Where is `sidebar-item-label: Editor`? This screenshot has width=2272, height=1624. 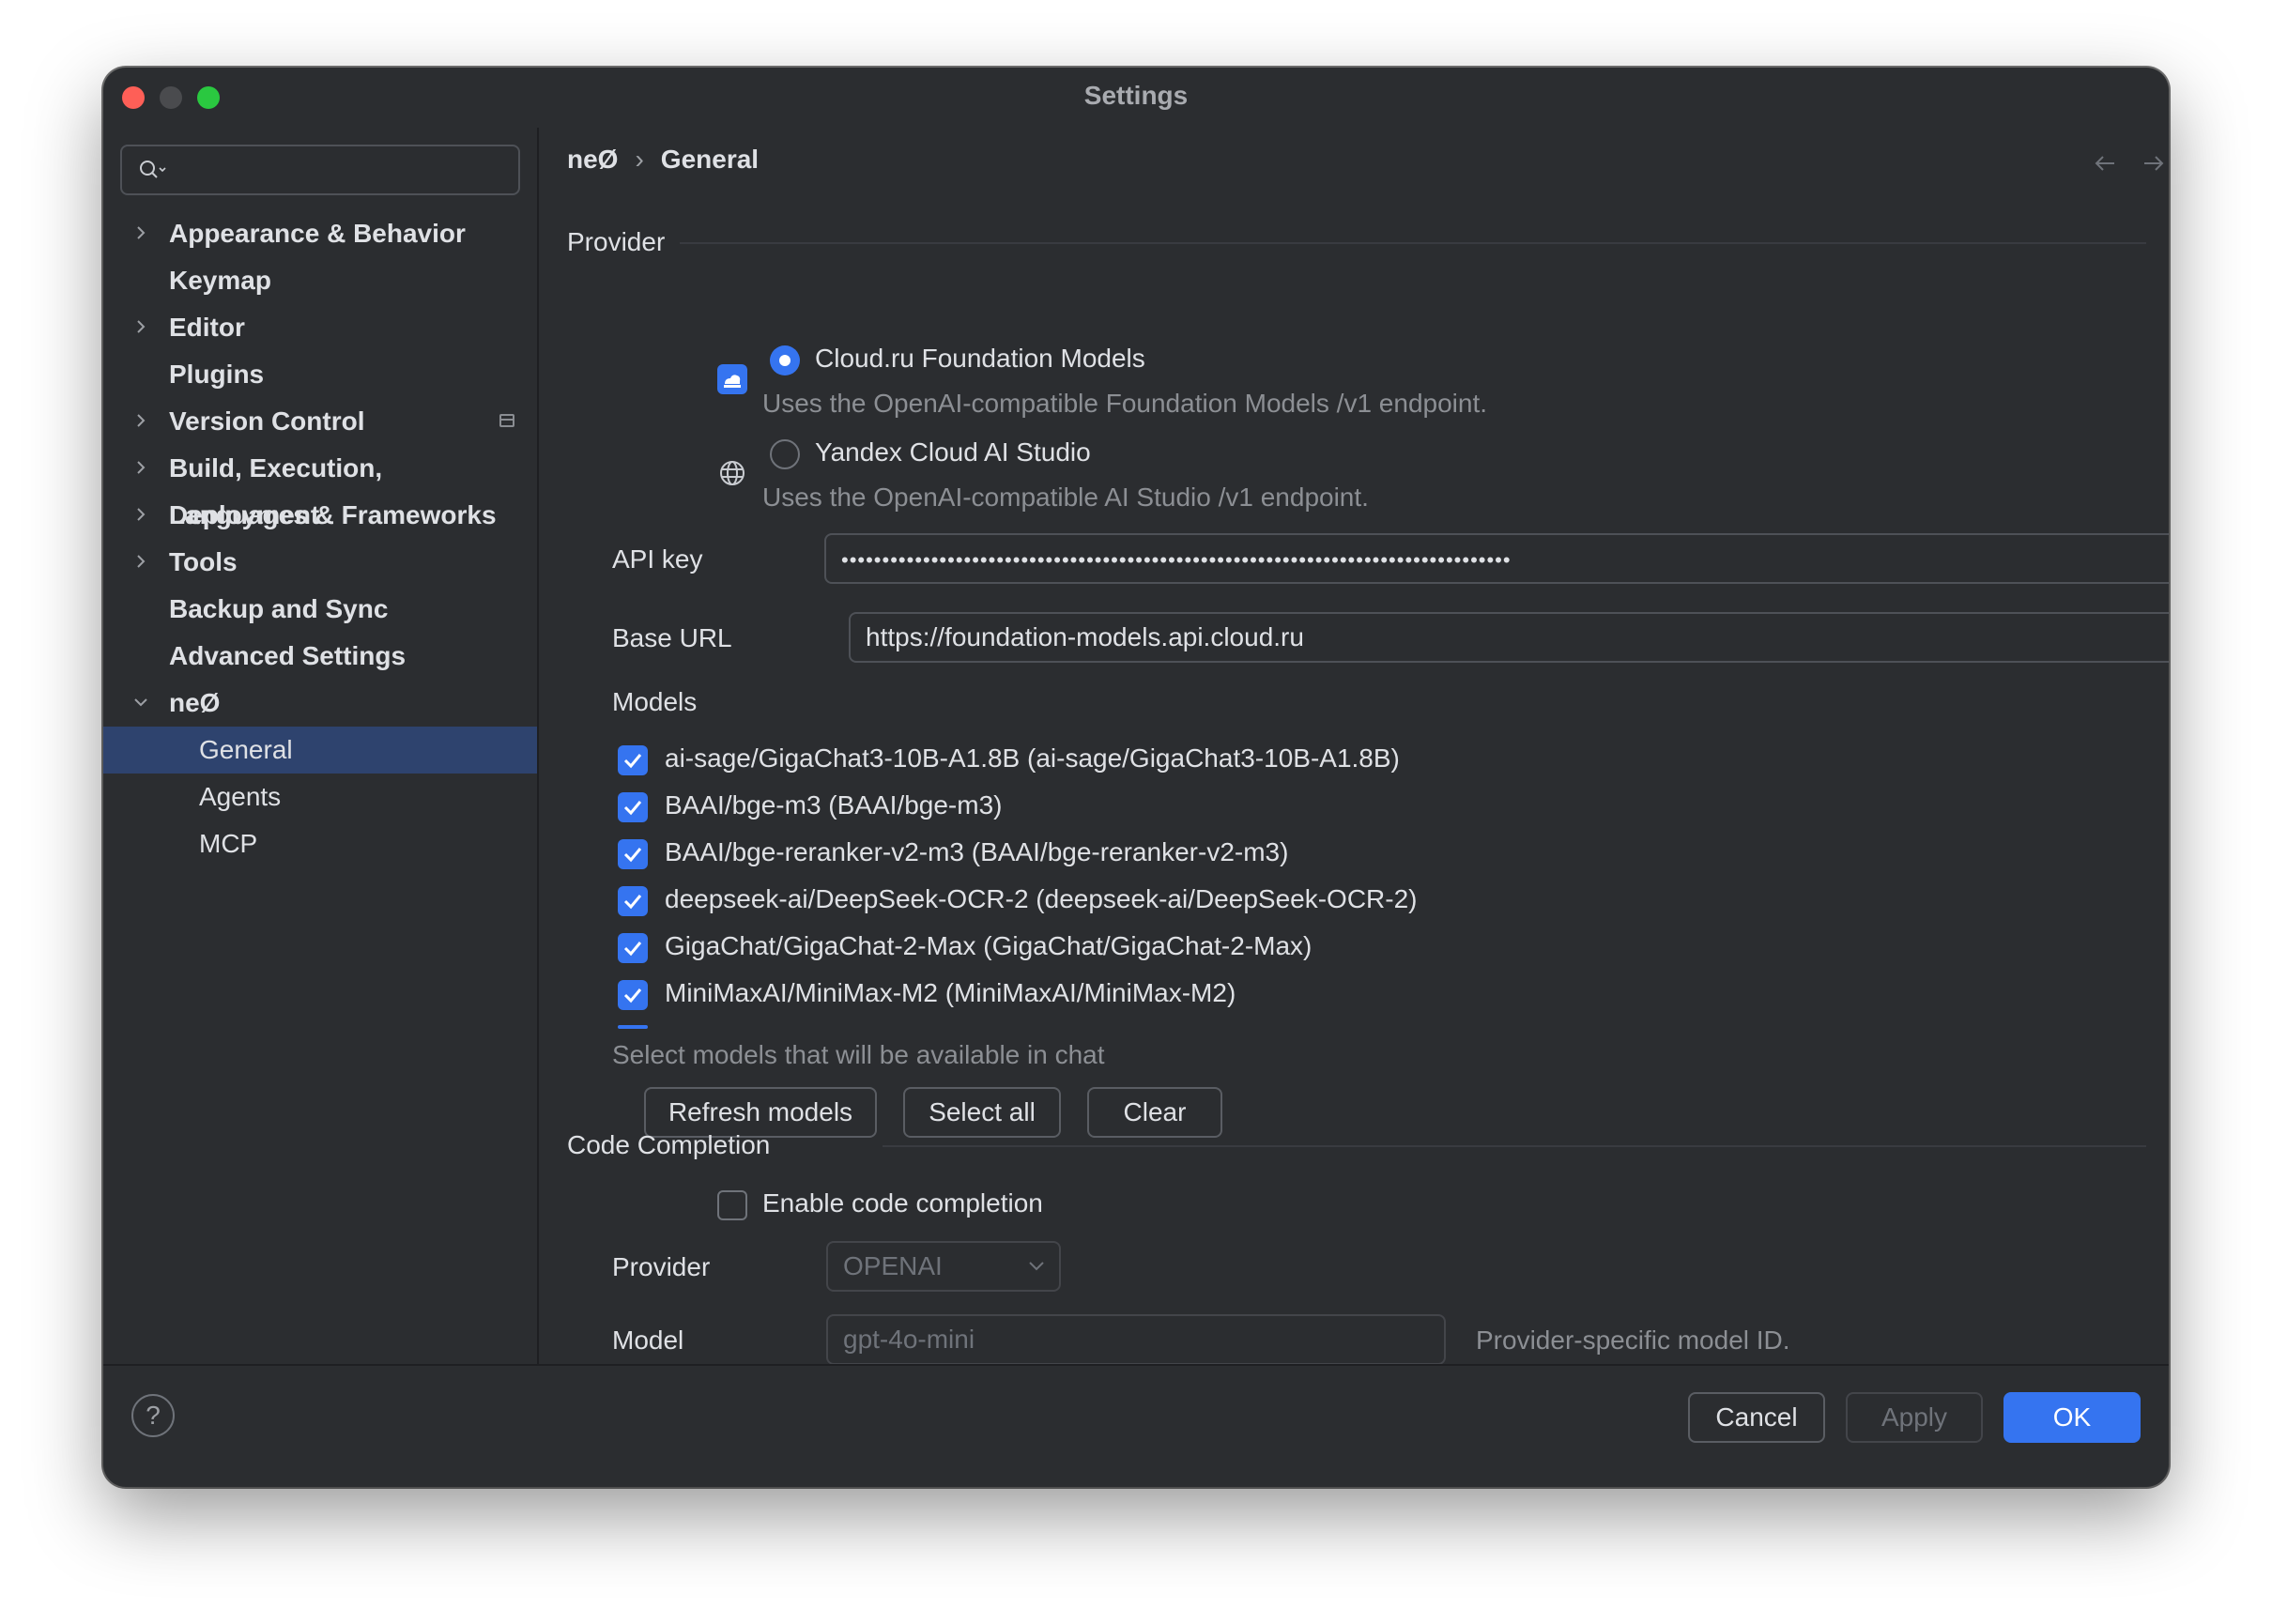 sidebar-item-label: Editor is located at coordinates (207, 328).